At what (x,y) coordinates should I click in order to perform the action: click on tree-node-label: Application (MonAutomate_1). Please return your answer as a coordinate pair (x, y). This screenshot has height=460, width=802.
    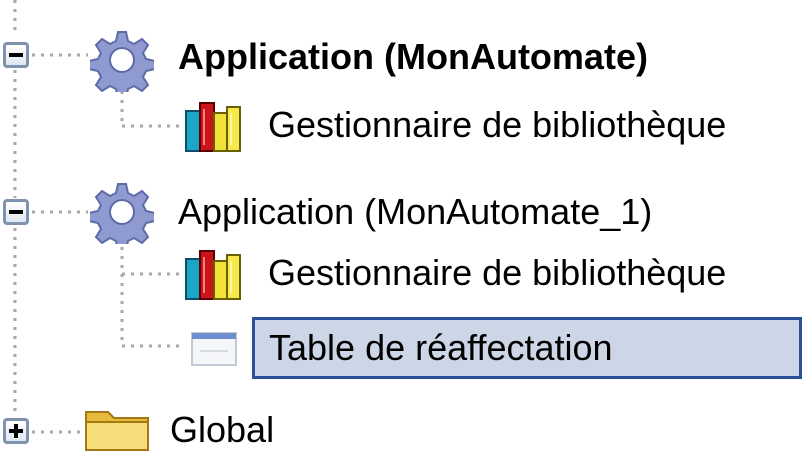
    Looking at the image, I should click on (415, 211).